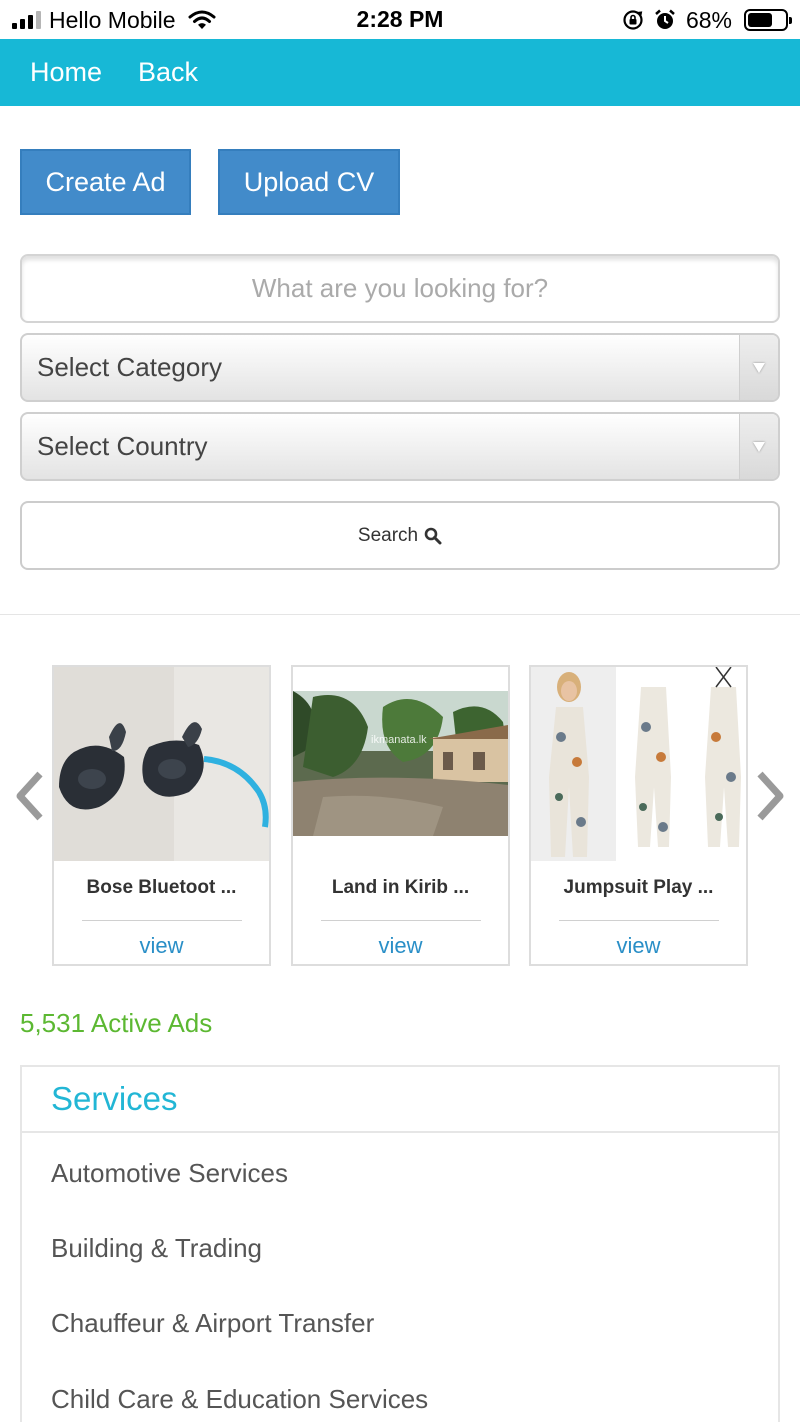 The width and height of the screenshot is (800, 1422). I want to click on nav-bar: Home Back, so click(400, 72).